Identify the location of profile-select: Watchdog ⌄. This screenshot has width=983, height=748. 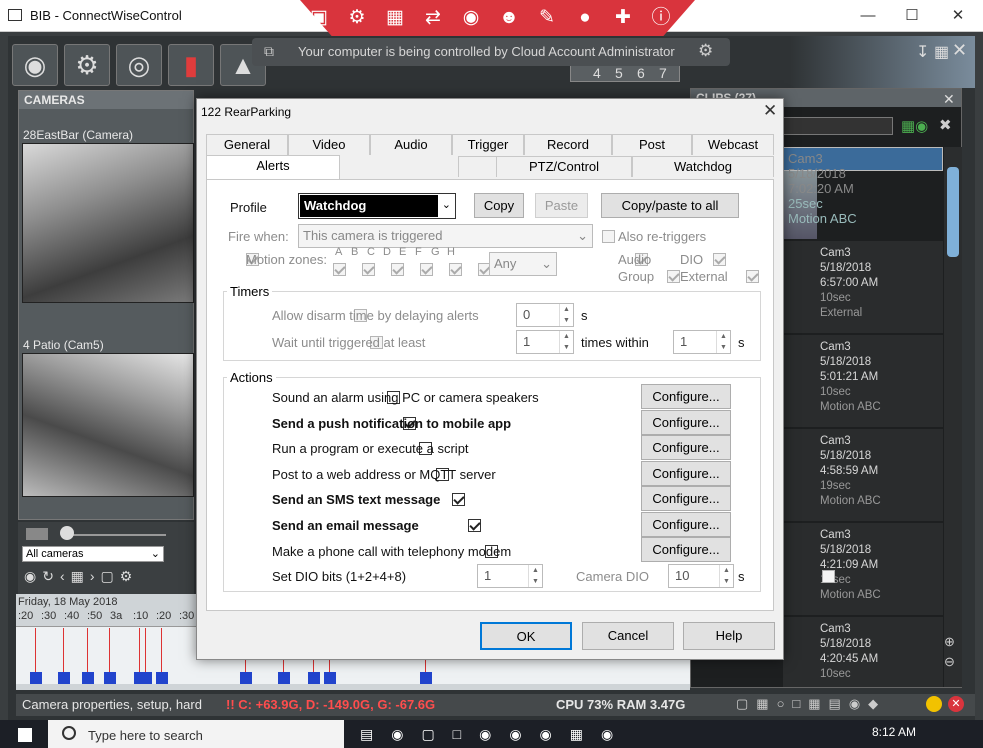
(377, 206).